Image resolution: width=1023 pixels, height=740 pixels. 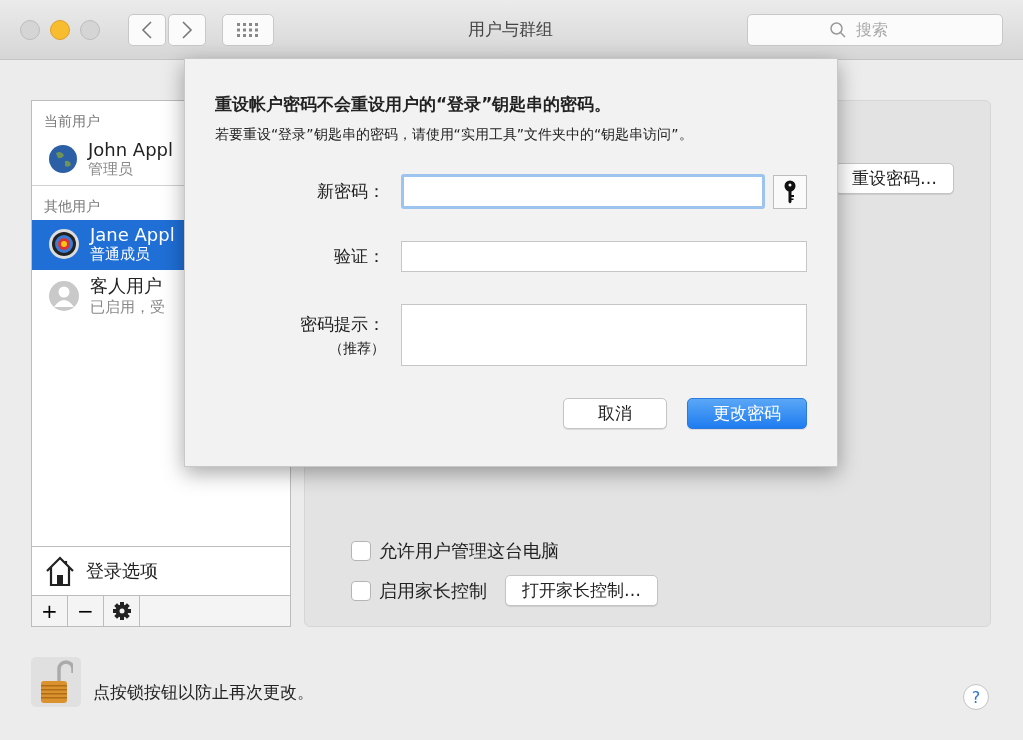 I want to click on user-name: Jane Appl, so click(x=132, y=234).